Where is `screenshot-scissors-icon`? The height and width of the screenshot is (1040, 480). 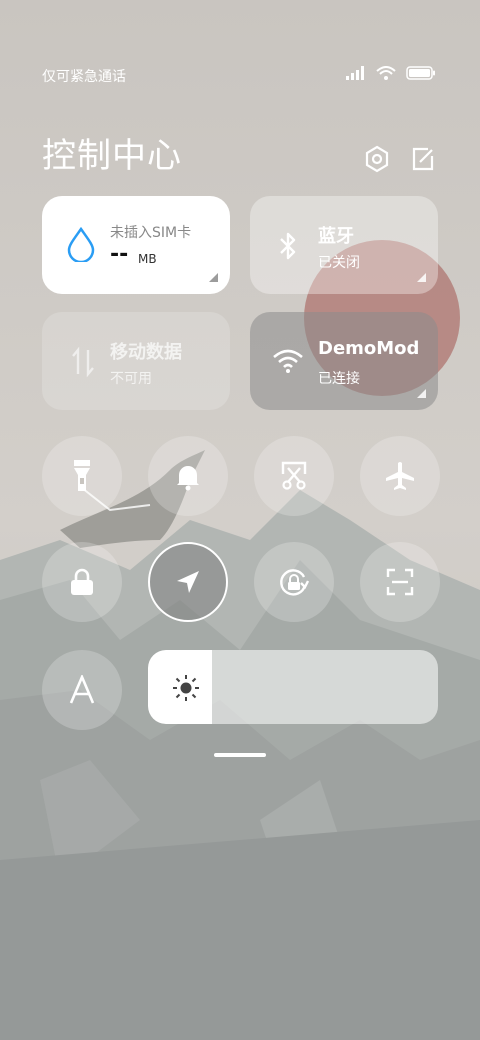 screenshot-scissors-icon is located at coordinates (294, 475).